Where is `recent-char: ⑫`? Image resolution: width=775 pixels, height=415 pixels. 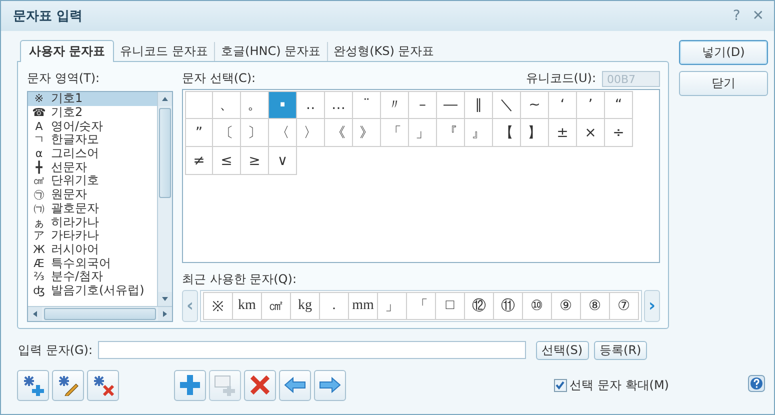 recent-char: ⑫ is located at coordinates (478, 306).